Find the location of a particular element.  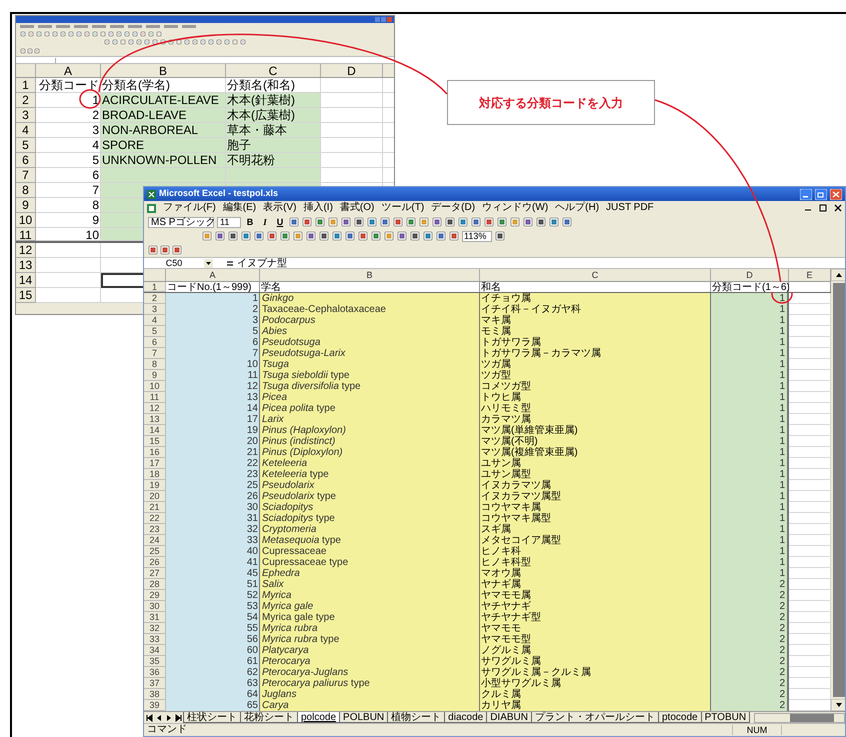

row-header: 3 is located at coordinates (26, 115).